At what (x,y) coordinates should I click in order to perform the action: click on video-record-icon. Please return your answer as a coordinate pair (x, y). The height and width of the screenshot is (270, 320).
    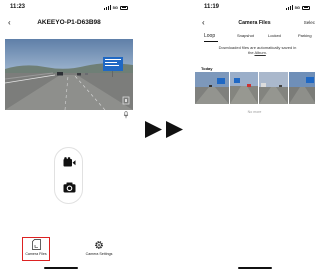
    Looking at the image, I should click on (69, 162).